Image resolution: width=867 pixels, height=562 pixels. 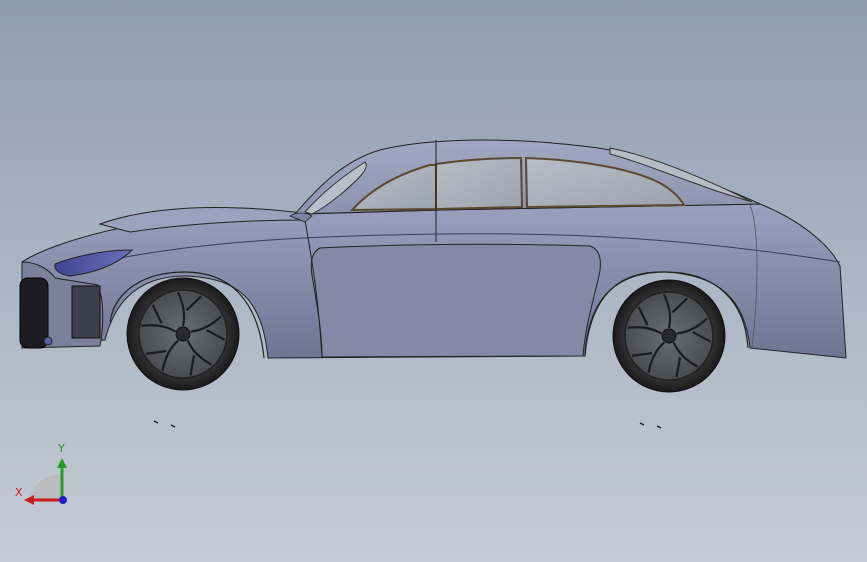 What do you see at coordinates (34, 313) in the screenshot?
I see `front-grille` at bounding box center [34, 313].